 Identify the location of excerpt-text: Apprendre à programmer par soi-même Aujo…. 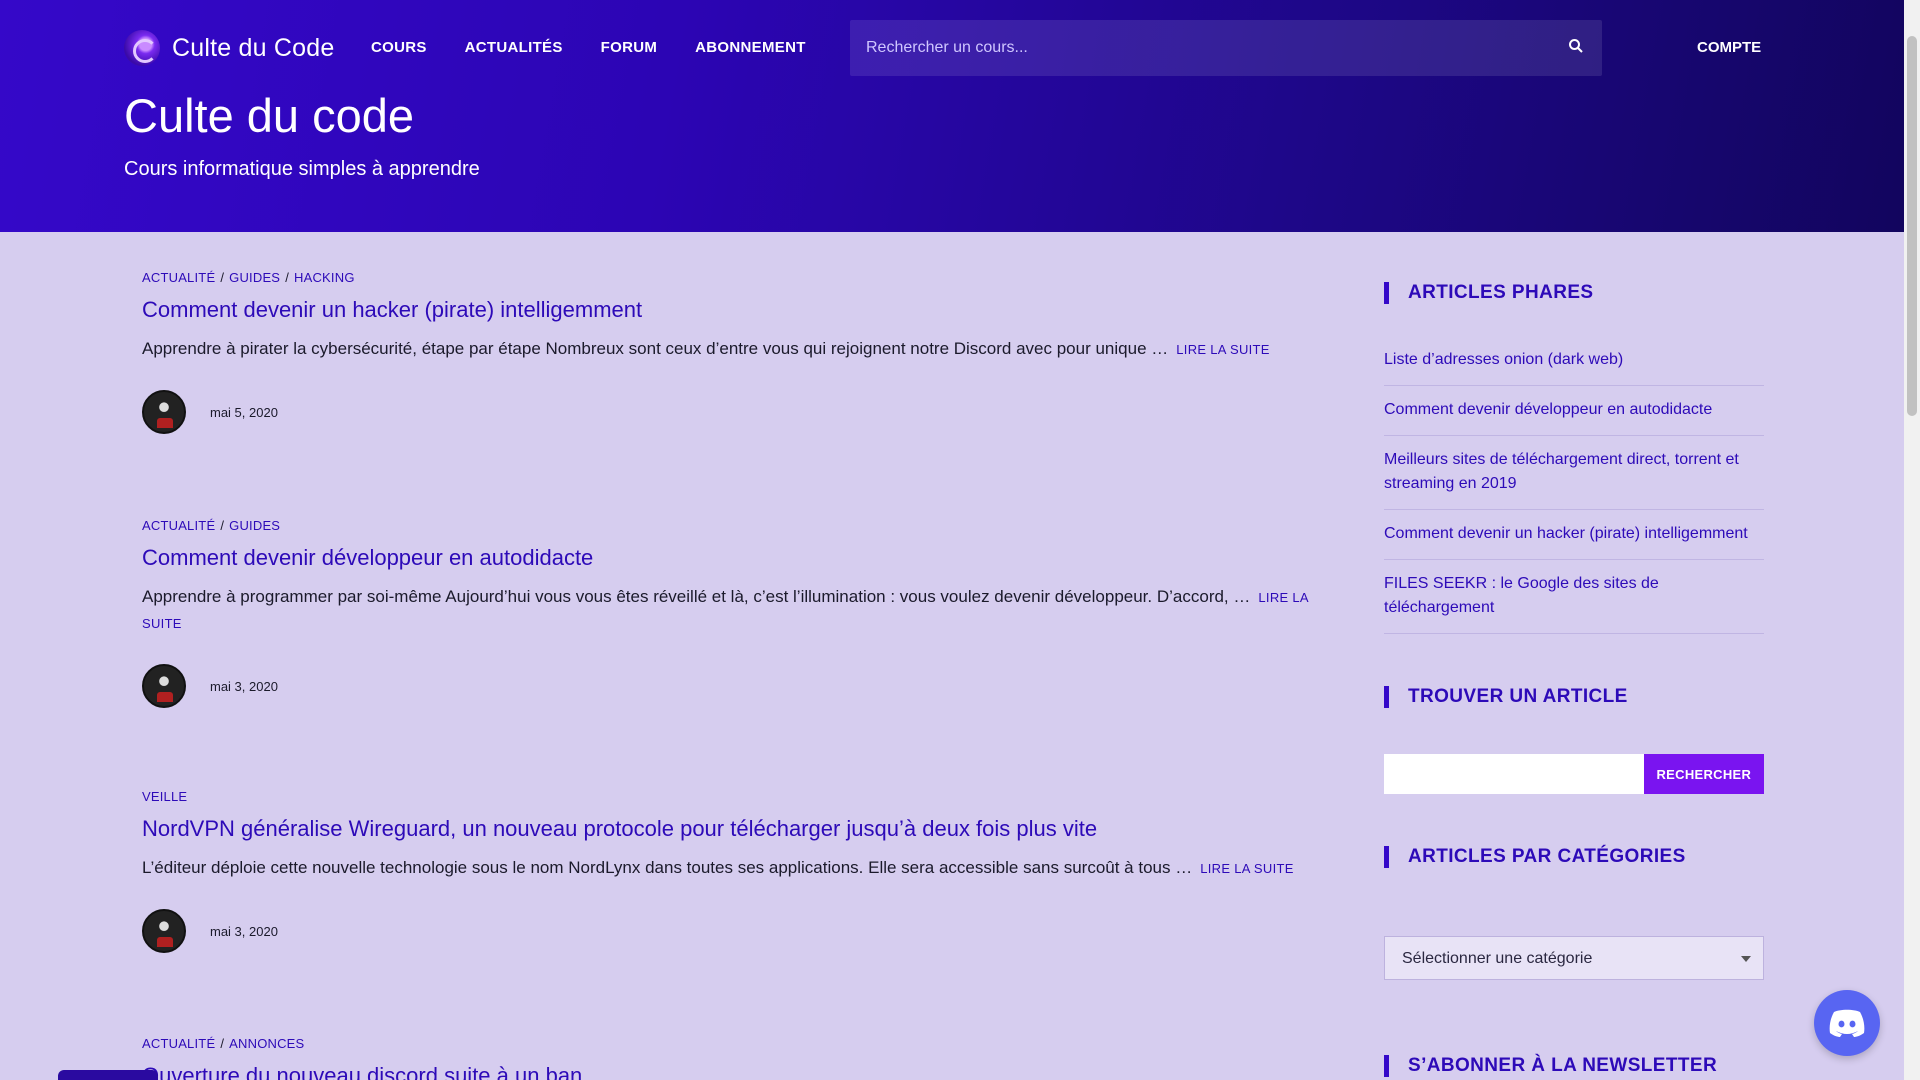
(696, 596).